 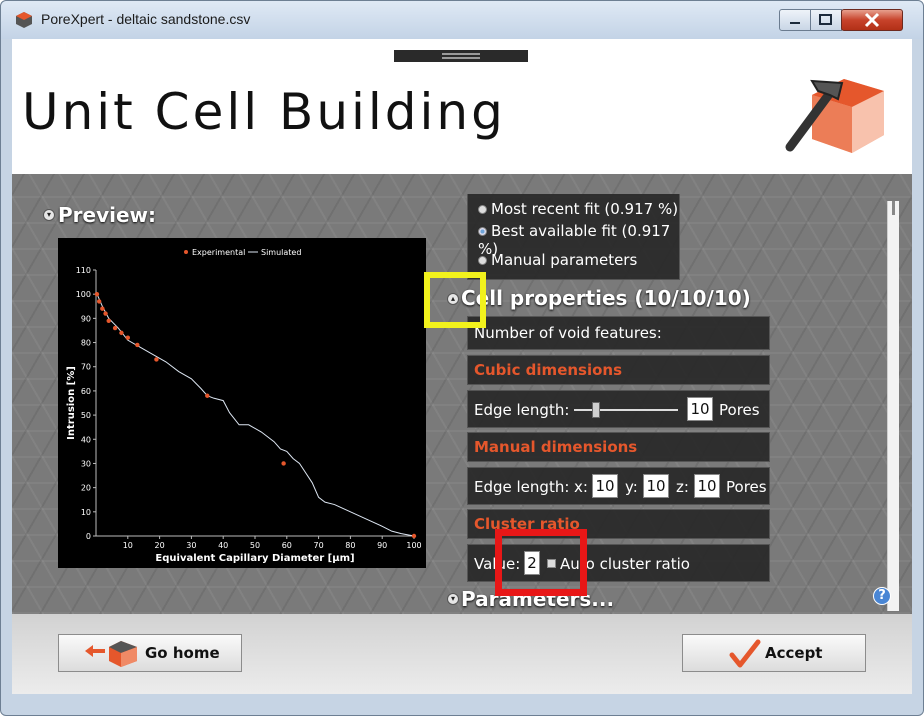 I want to click on x-label: x:, so click(x=581, y=487).